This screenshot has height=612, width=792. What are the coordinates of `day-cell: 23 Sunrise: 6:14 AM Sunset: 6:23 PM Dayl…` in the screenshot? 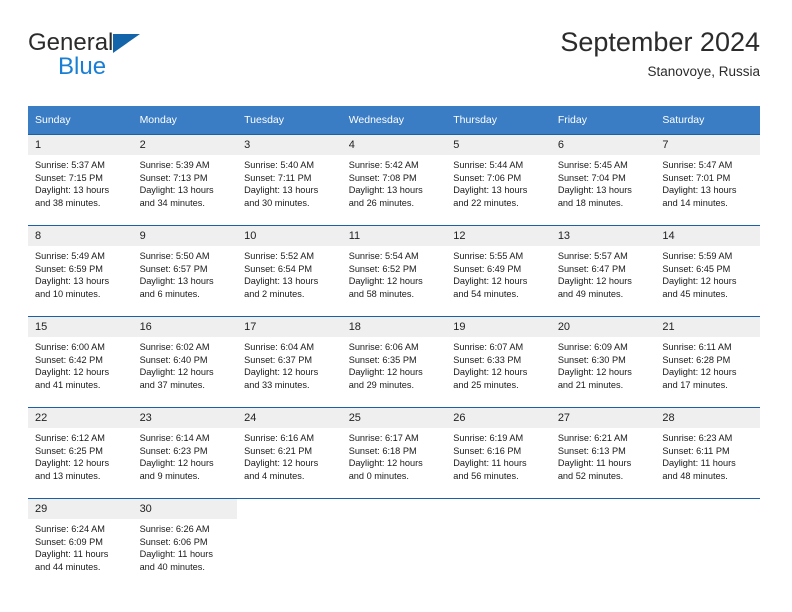 It's located at (185, 453).